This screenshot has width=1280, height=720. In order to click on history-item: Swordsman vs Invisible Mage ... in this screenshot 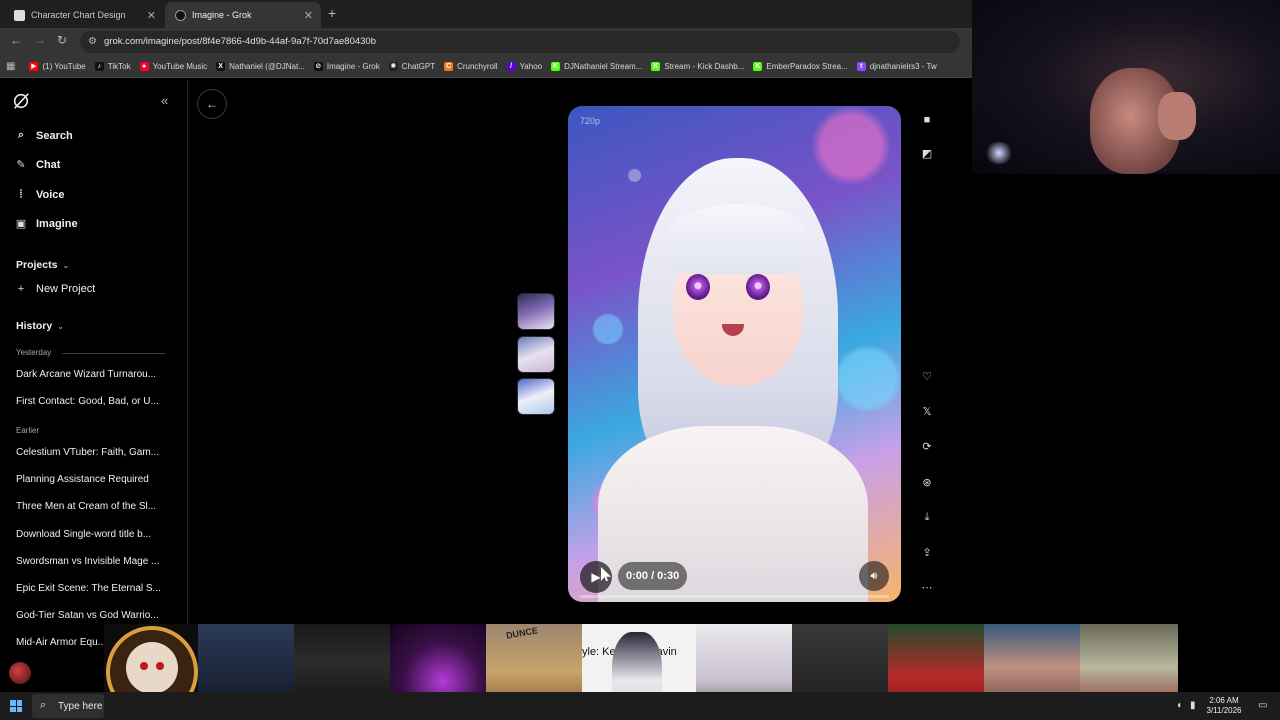, I will do `click(91, 561)`.